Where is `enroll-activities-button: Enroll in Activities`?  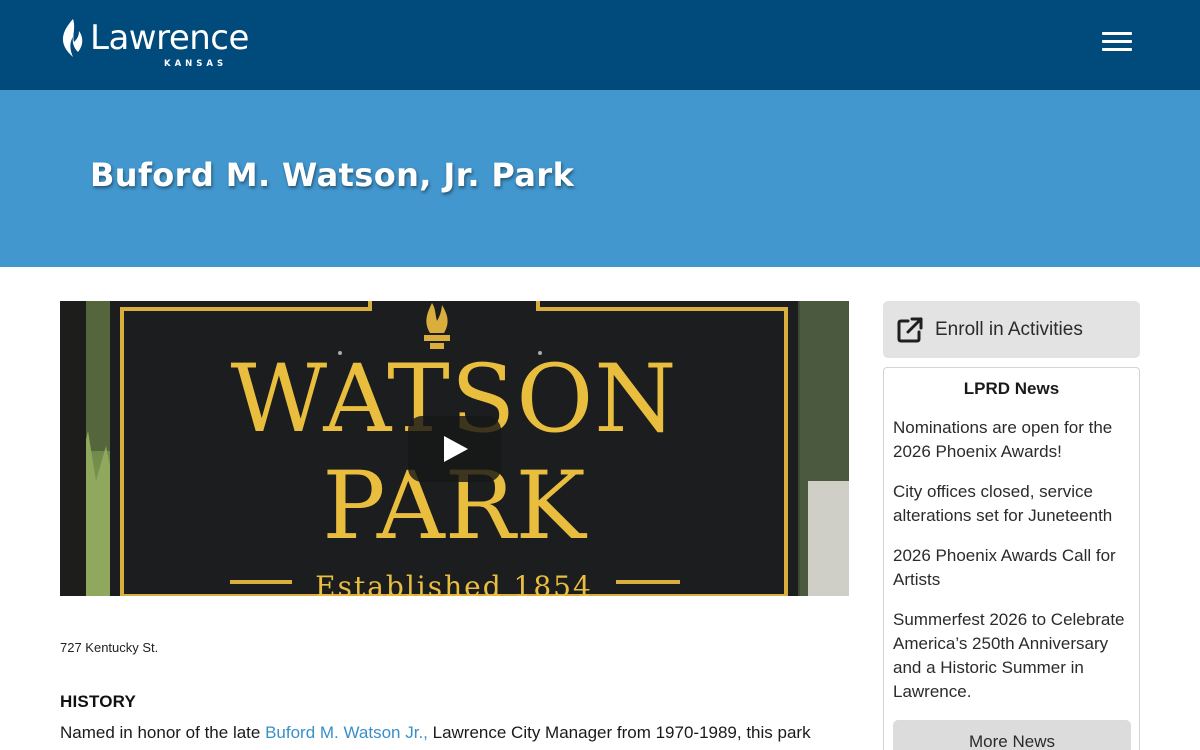
enroll-activities-button: Enroll in Activities is located at coordinates (1011, 329).